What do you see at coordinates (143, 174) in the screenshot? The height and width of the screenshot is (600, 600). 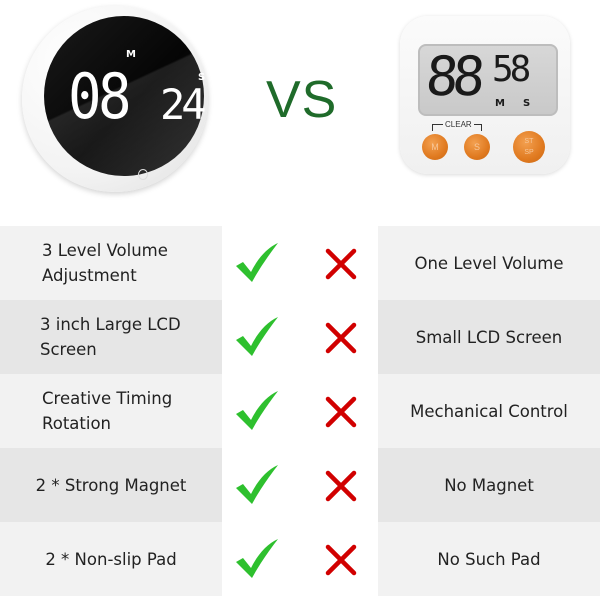 I see `power-icon` at bounding box center [143, 174].